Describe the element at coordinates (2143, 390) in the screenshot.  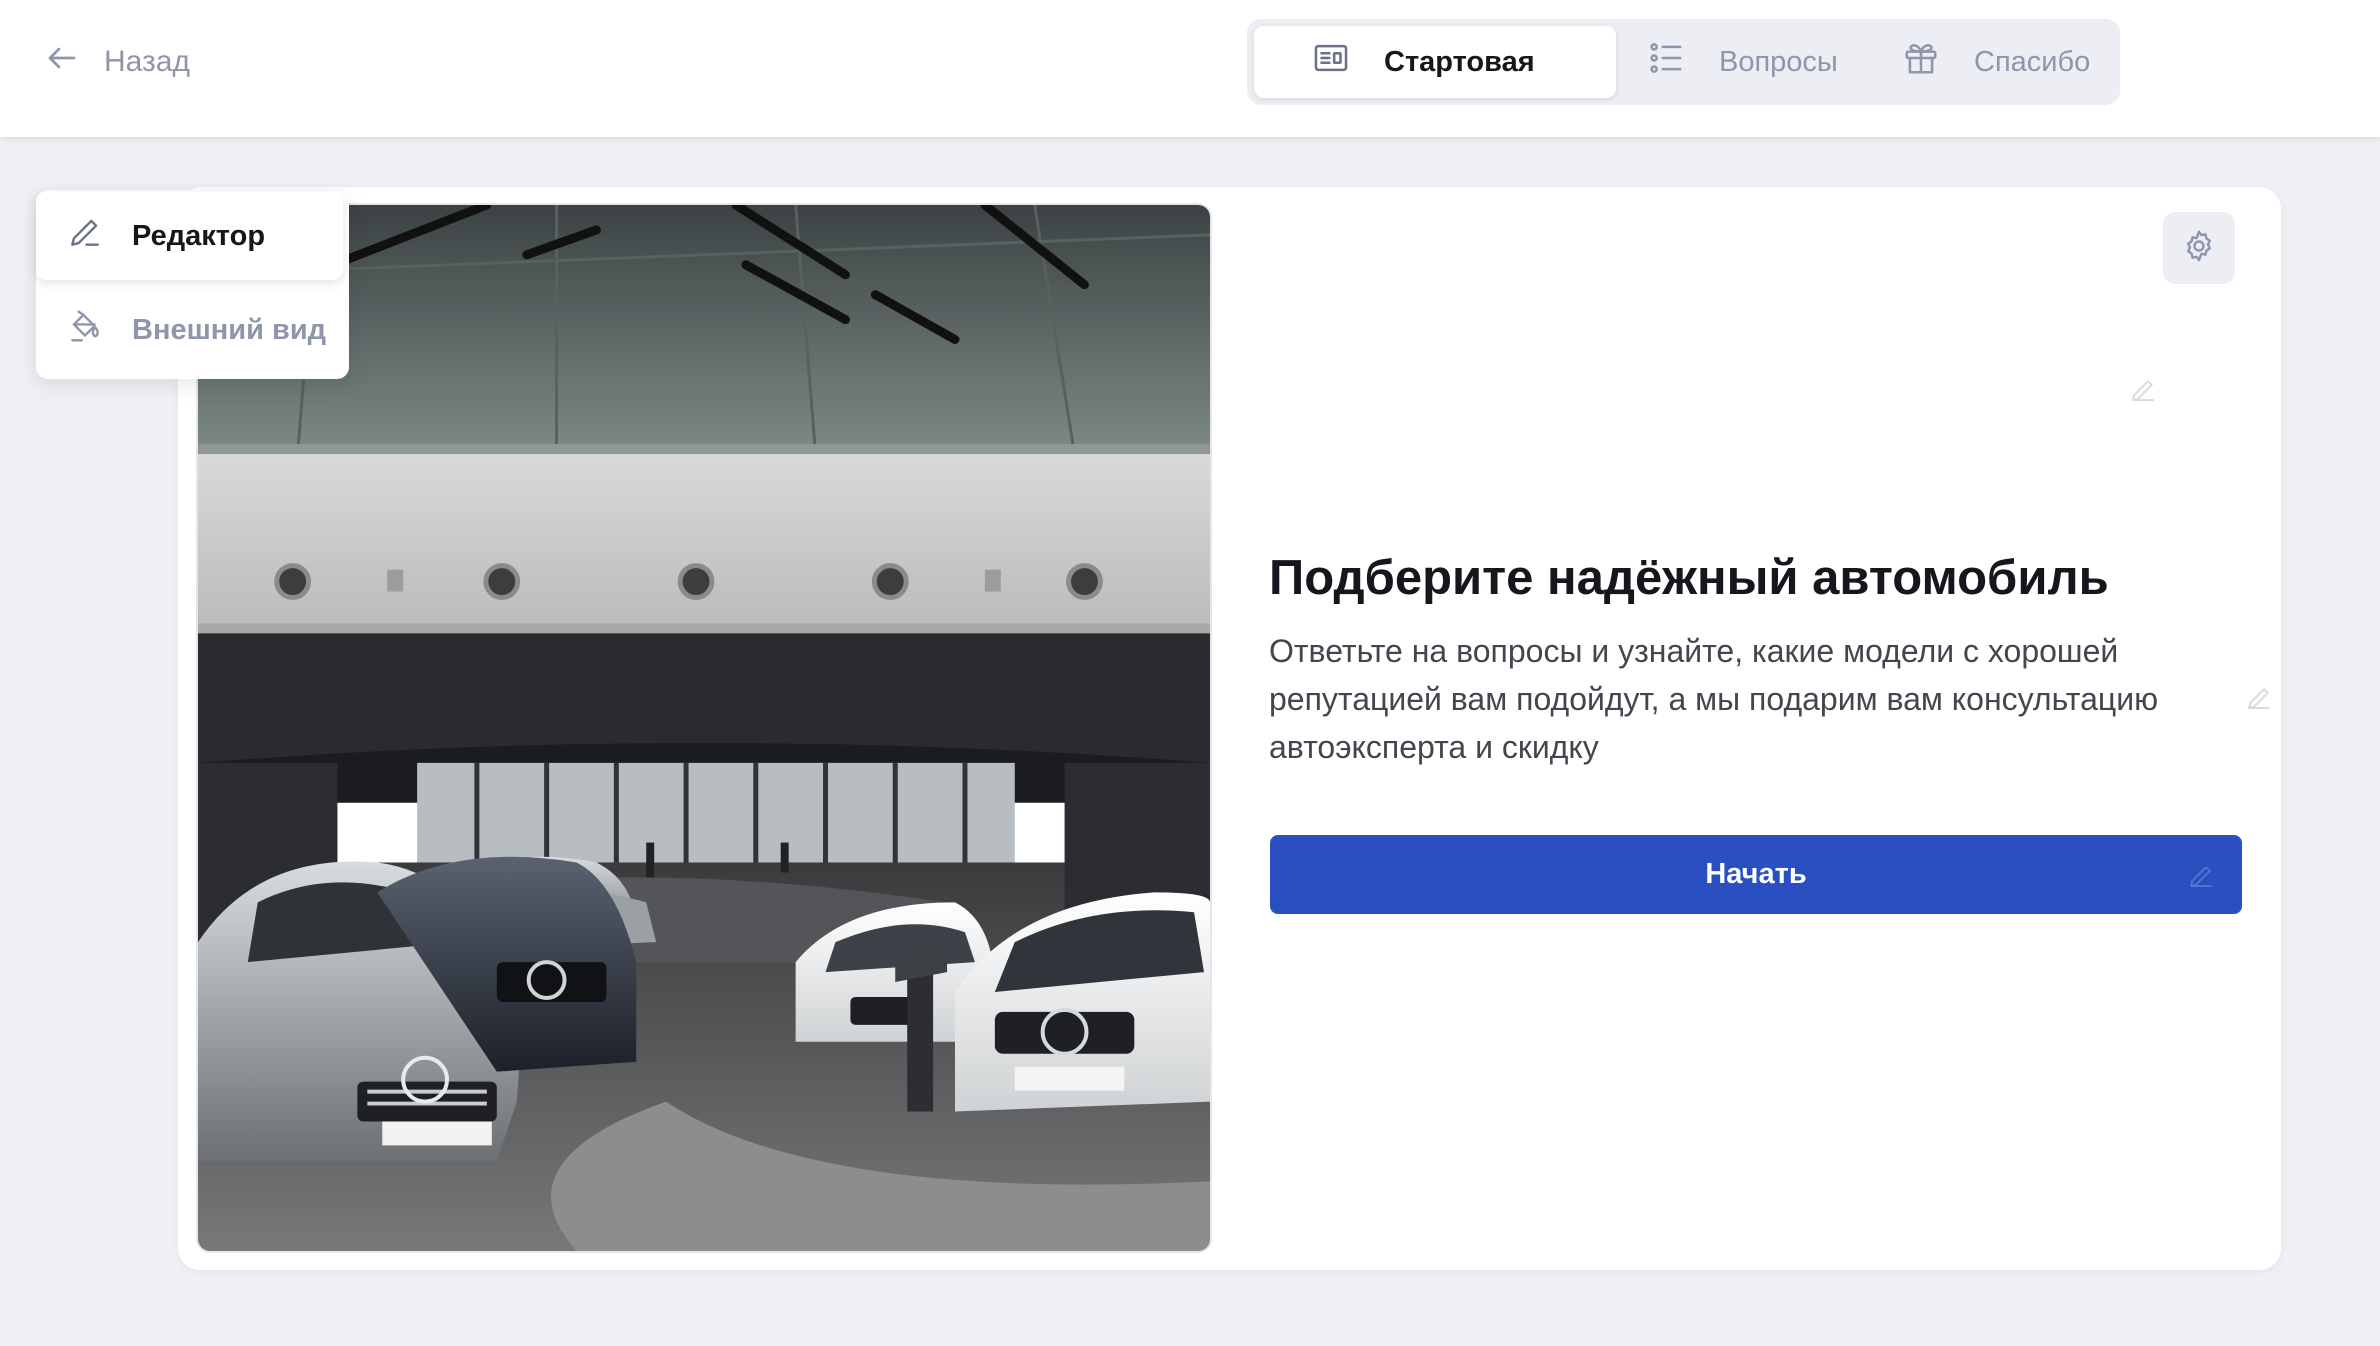
I see `edit-title-icon` at that location.